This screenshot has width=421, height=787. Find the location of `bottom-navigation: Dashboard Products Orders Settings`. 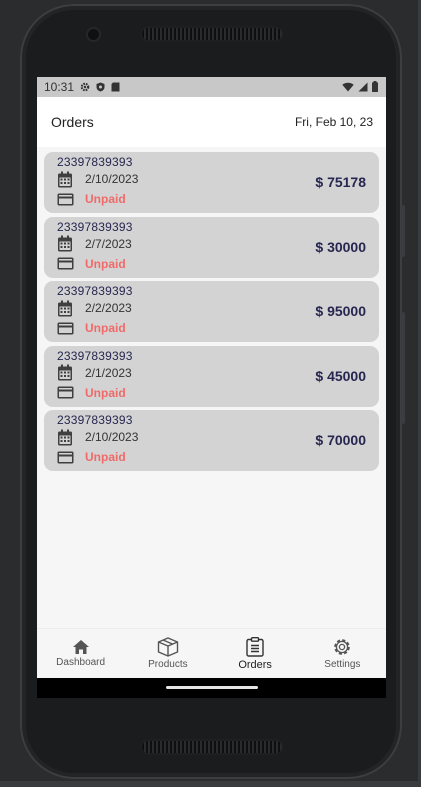

bottom-navigation: Dashboard Products Orders Settings is located at coordinates (211, 653).